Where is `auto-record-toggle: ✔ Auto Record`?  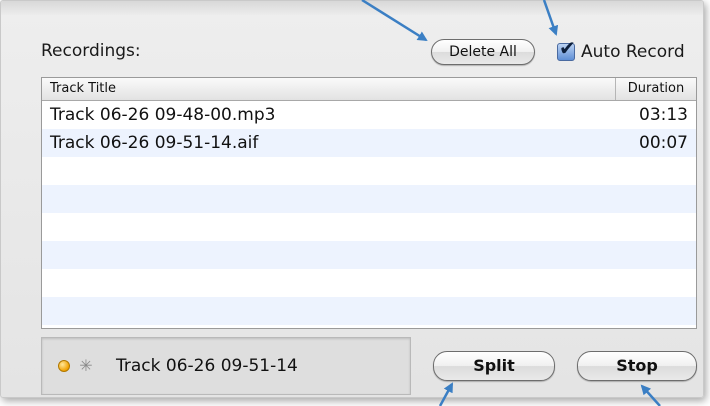 auto-record-toggle: ✔ Auto Record is located at coordinates (621, 52).